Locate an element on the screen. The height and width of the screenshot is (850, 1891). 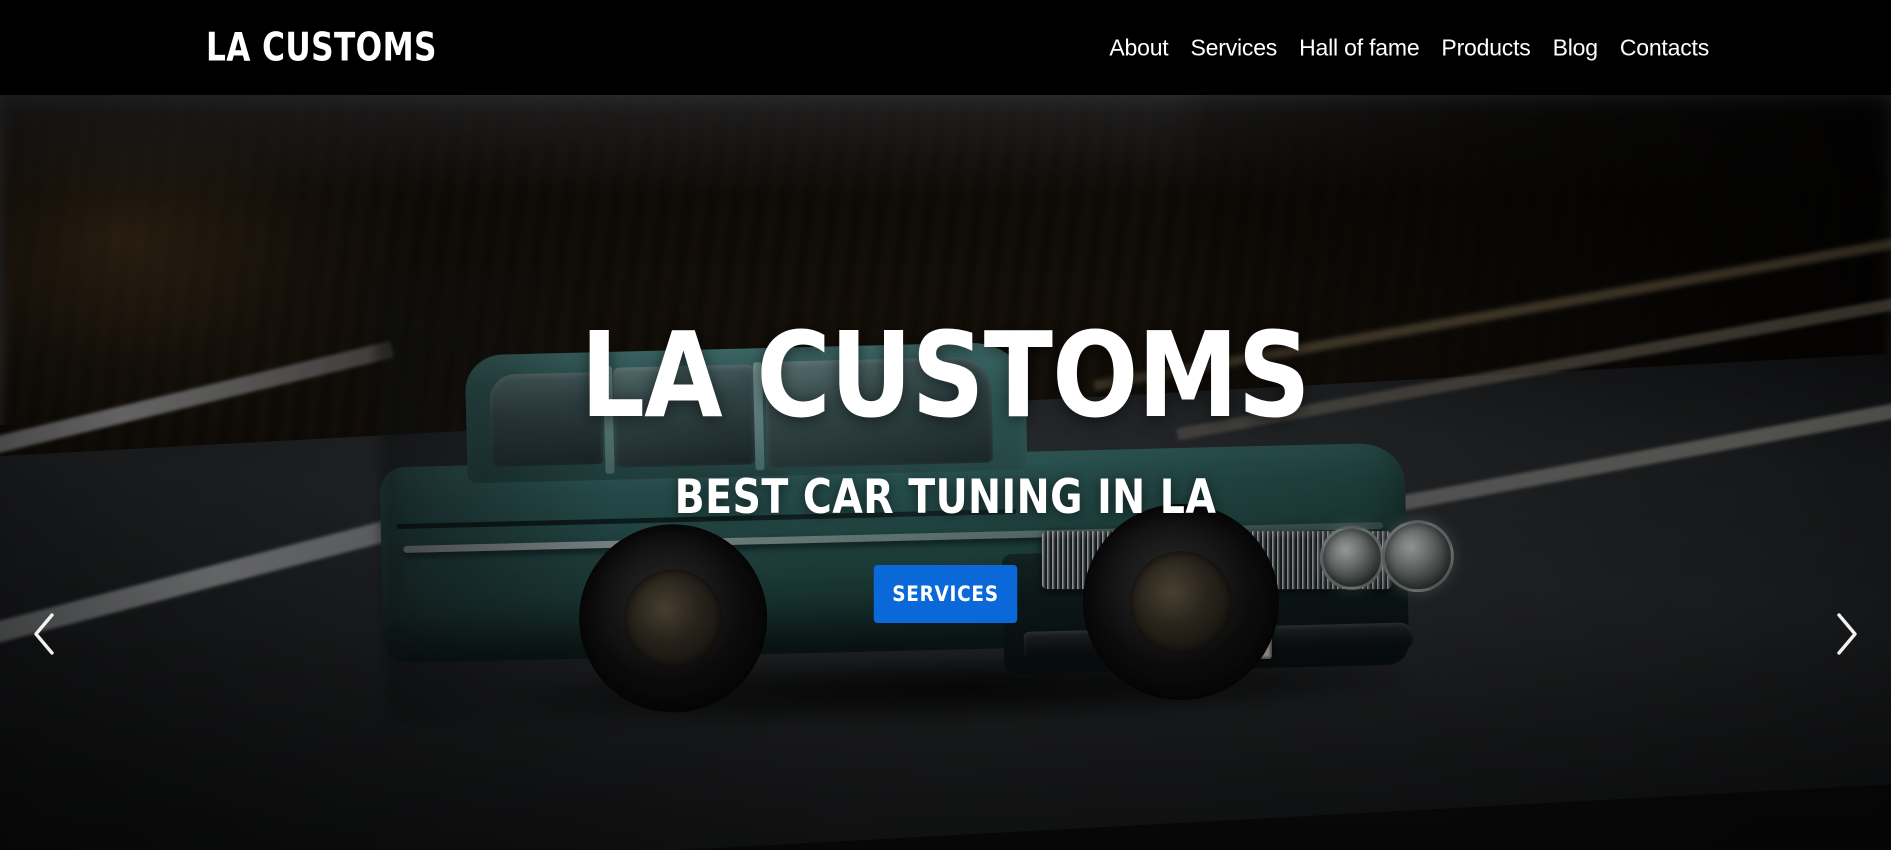
nav-item-blog: Blog is located at coordinates (1575, 47).